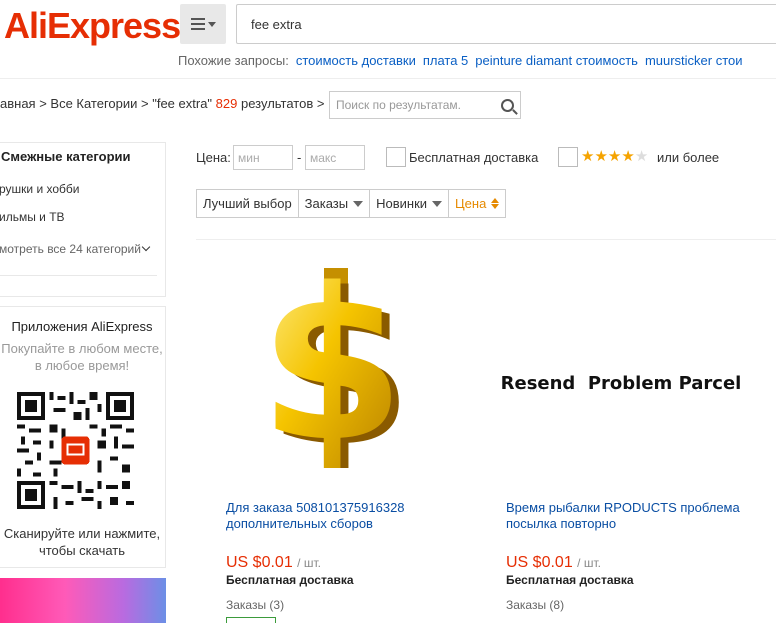  I want to click on product-badge, so click(251, 620).